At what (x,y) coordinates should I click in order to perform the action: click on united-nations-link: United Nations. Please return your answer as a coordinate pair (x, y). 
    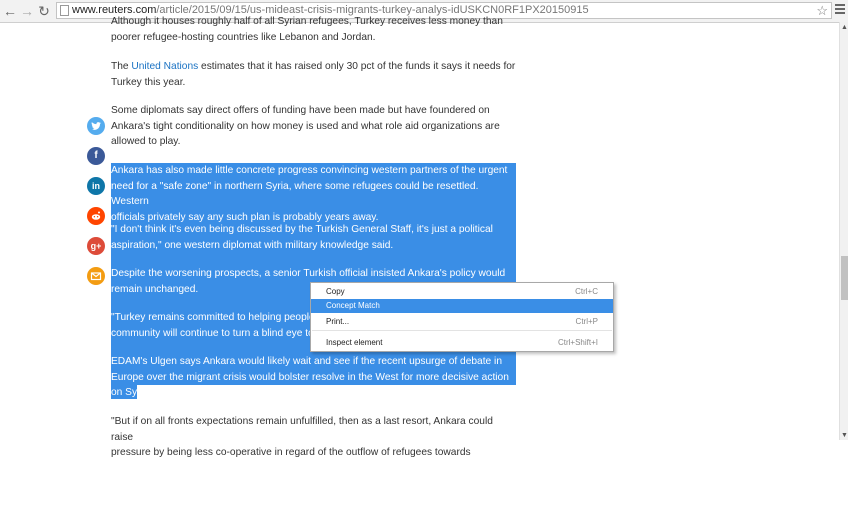
    Looking at the image, I should click on (164, 66).